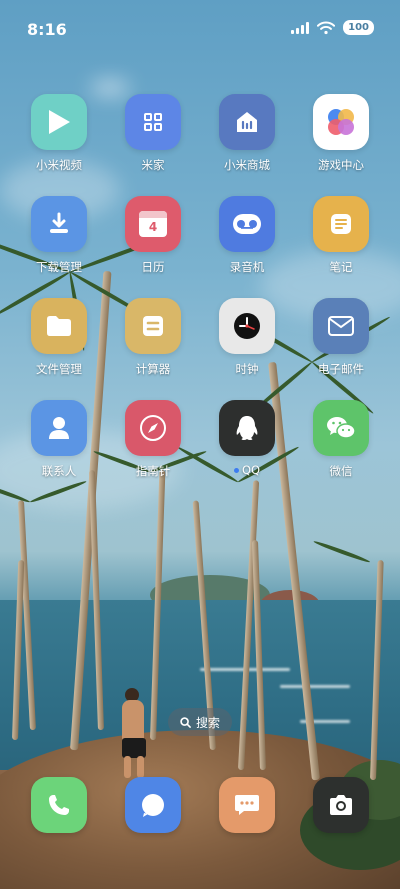  I want to click on mail-icon, so click(341, 326).